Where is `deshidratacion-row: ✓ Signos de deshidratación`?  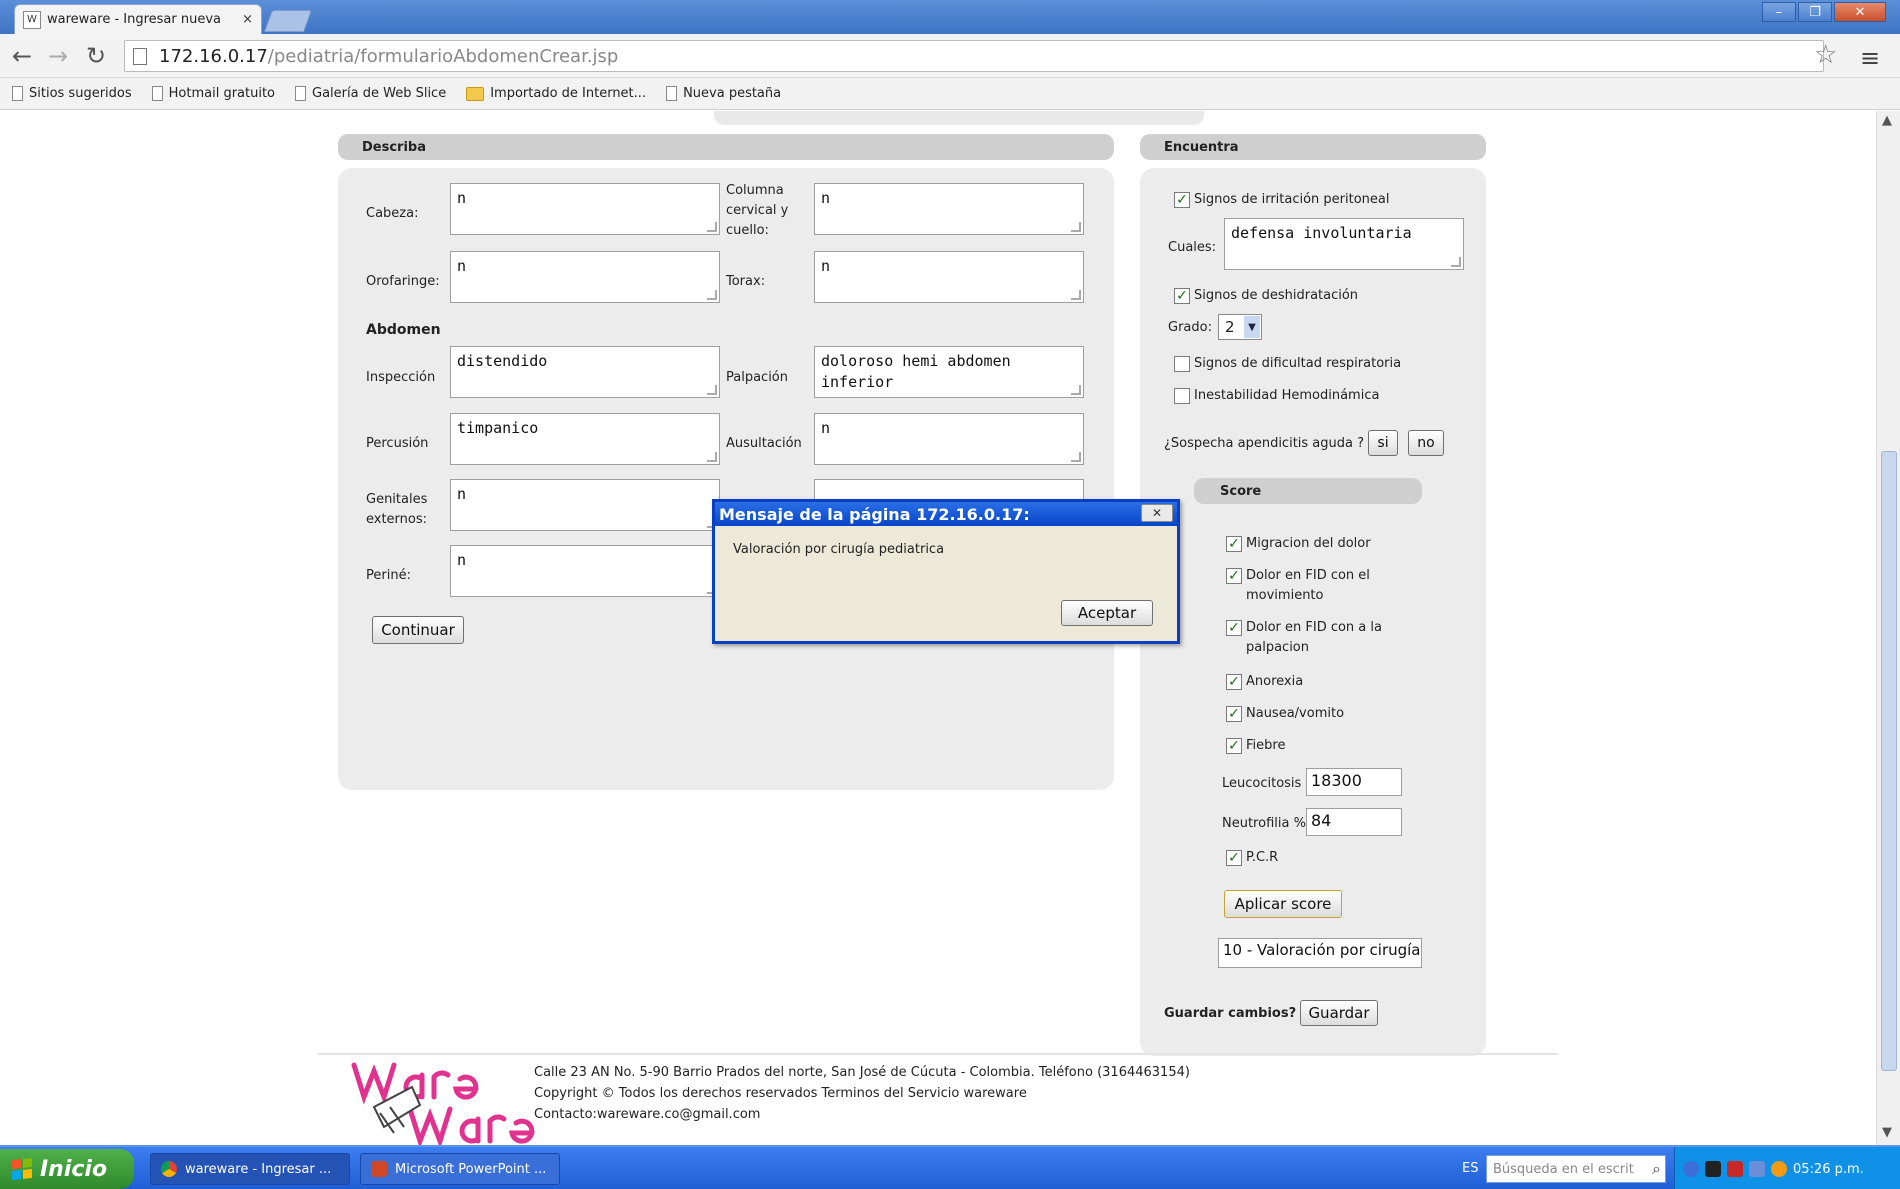
deshidratacion-row: ✓ Signos de deshidratación is located at coordinates (1266, 296).